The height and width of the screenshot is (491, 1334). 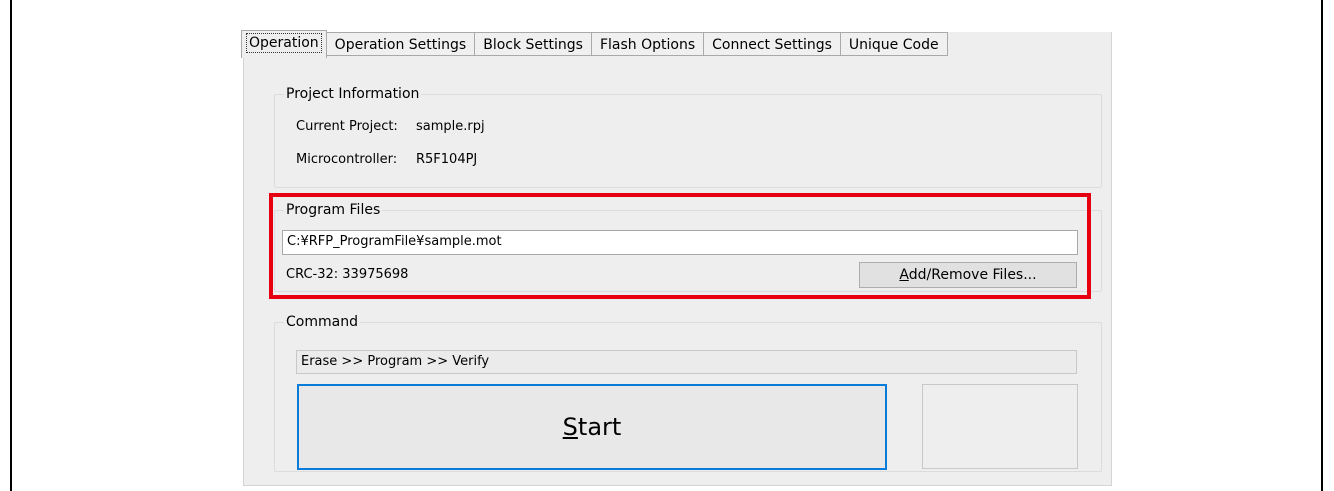 I want to click on current-project-label: Current Project:, so click(x=347, y=126).